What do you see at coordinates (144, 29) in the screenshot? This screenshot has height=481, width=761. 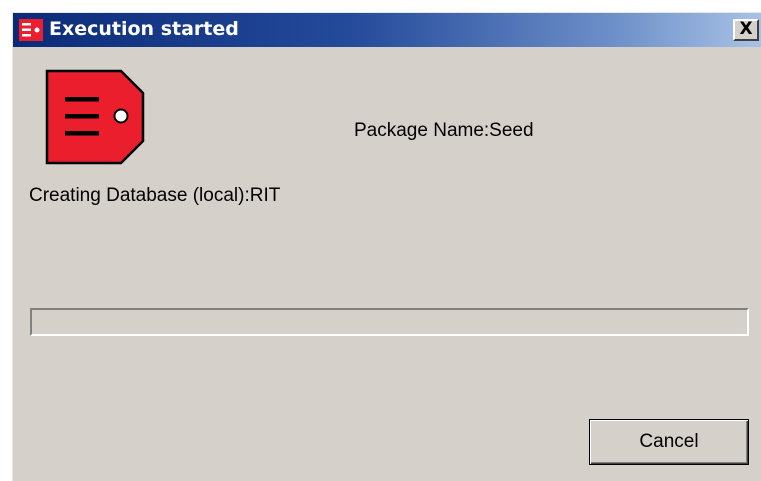 I see `dialog-title: Execution started` at bounding box center [144, 29].